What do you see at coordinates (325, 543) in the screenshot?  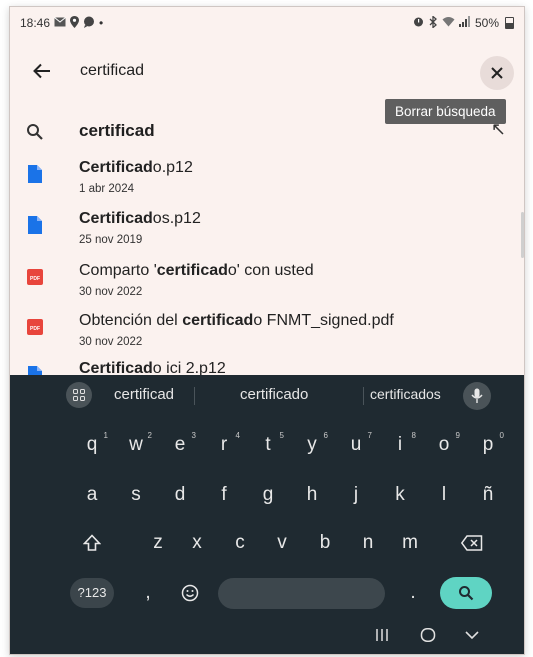 I see `key-b: b` at bounding box center [325, 543].